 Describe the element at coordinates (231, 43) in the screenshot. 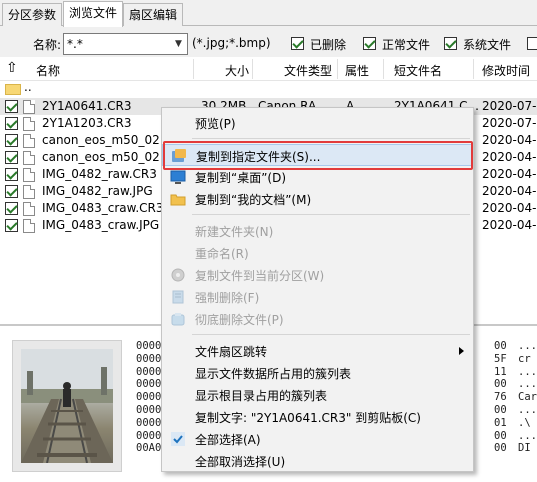

I see `filter-hint: (*.jpg;*.bmp)` at that location.